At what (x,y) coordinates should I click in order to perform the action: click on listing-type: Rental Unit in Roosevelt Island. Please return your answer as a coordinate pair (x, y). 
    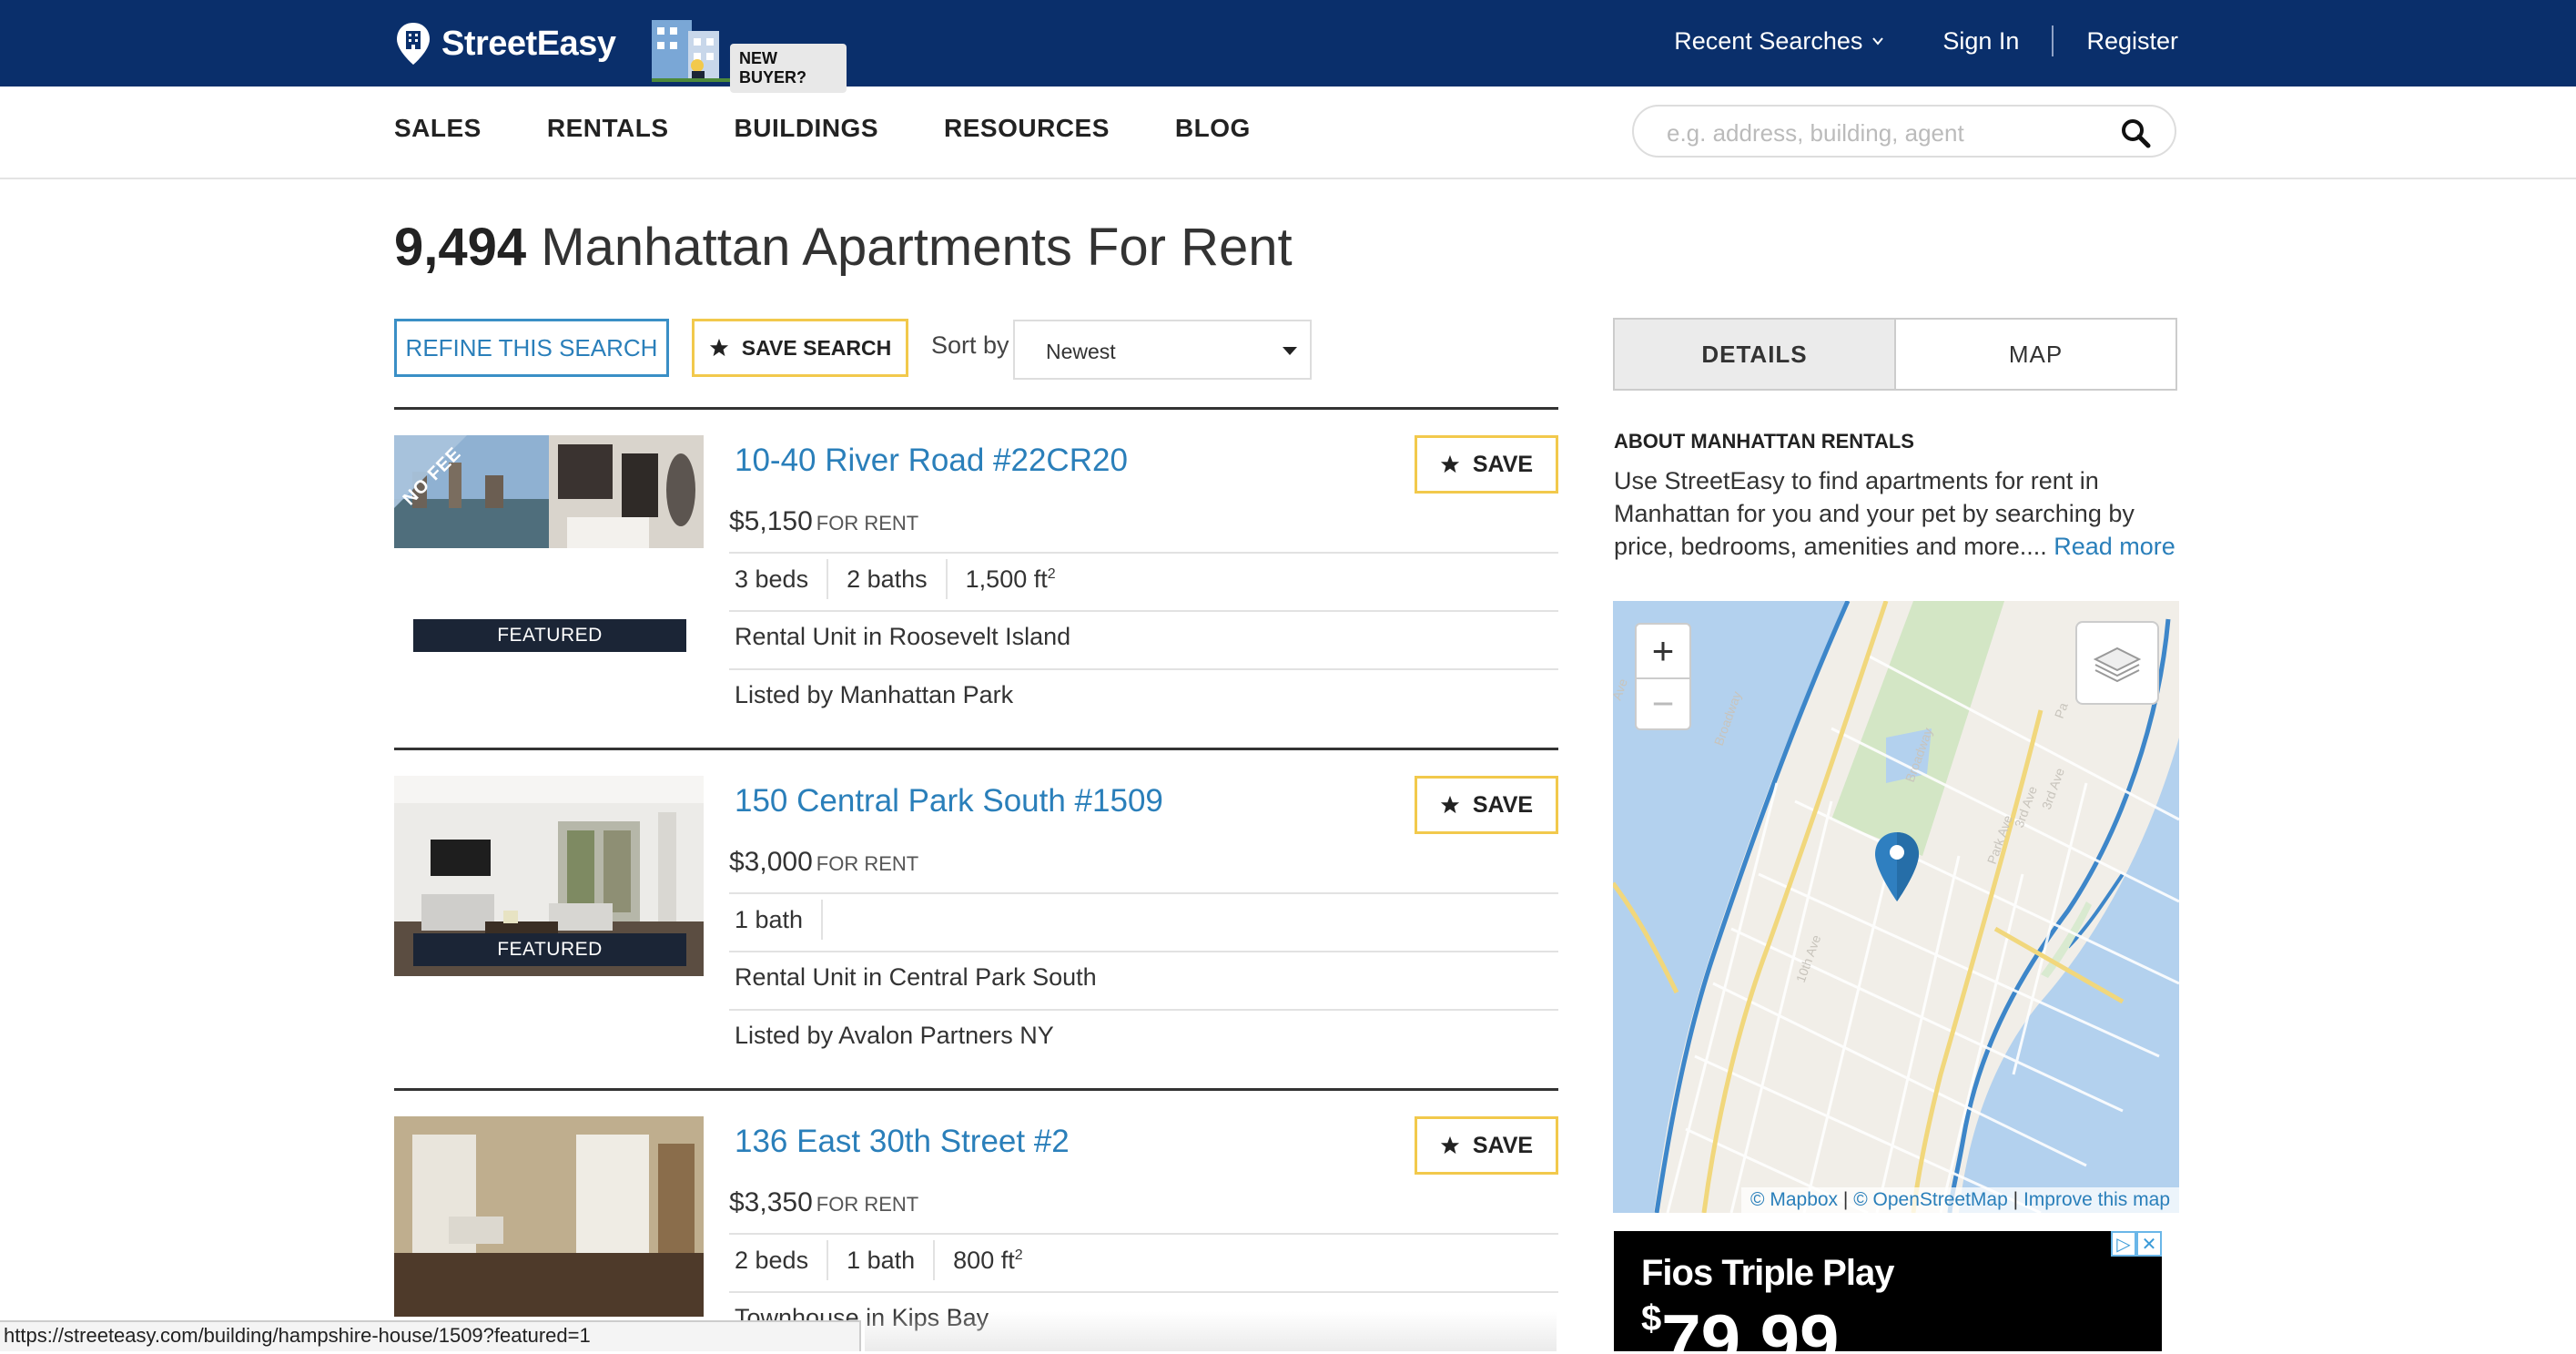
    Looking at the image, I should click on (903, 637).